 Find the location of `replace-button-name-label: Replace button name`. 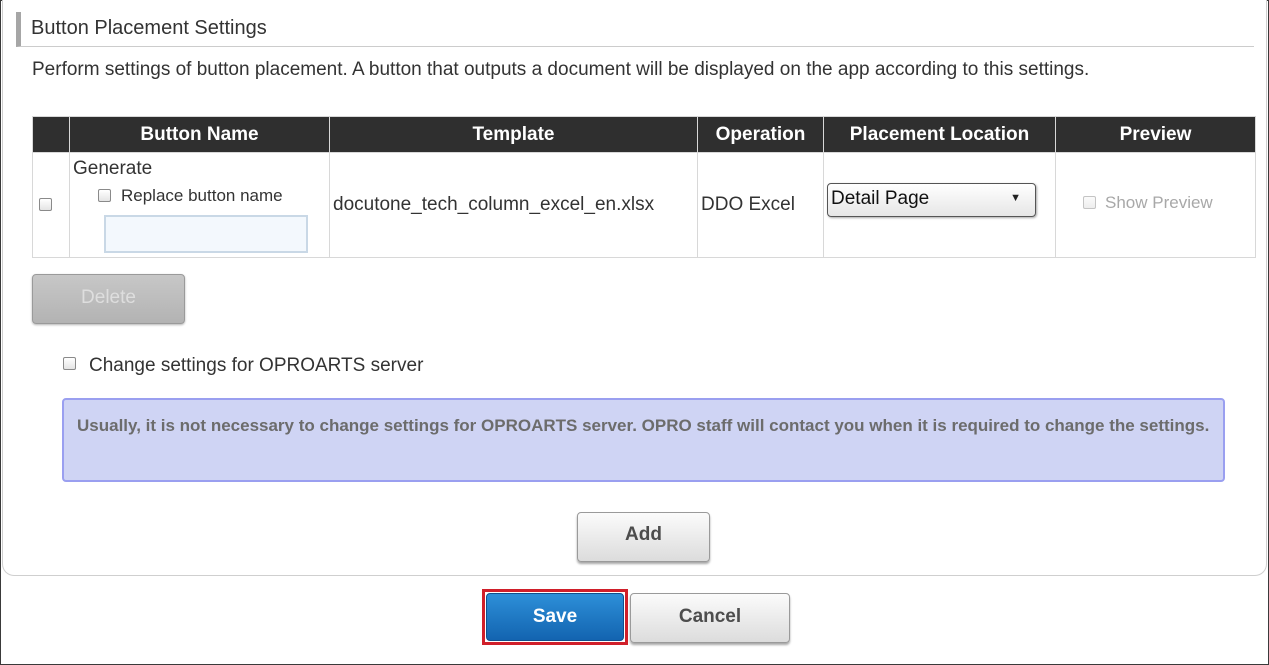

replace-button-name-label: Replace button name is located at coordinates (202, 195).